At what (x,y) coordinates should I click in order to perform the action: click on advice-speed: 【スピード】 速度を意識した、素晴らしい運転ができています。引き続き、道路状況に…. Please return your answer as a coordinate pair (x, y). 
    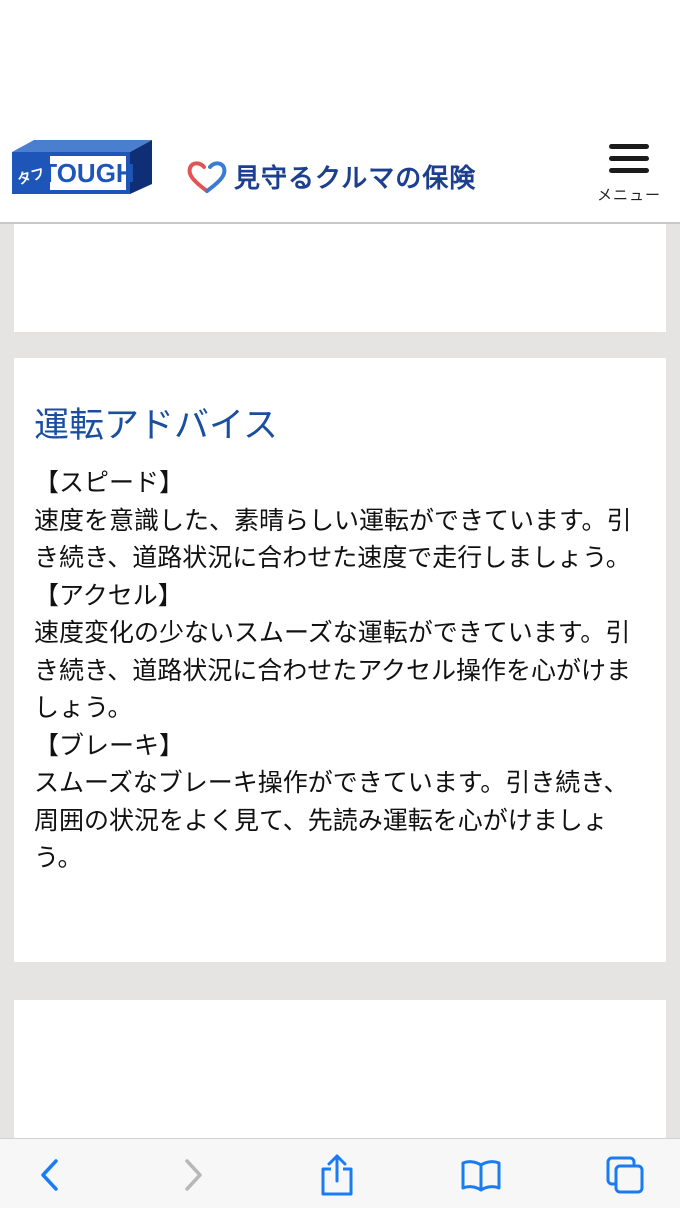
    Looking at the image, I should click on (340, 520).